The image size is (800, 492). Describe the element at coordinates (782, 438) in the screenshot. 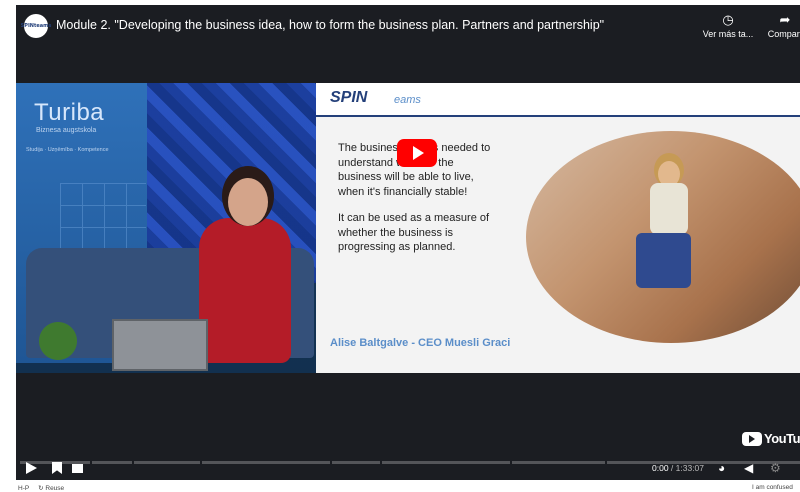

I see `youtube-wordmark: YouTube` at that location.